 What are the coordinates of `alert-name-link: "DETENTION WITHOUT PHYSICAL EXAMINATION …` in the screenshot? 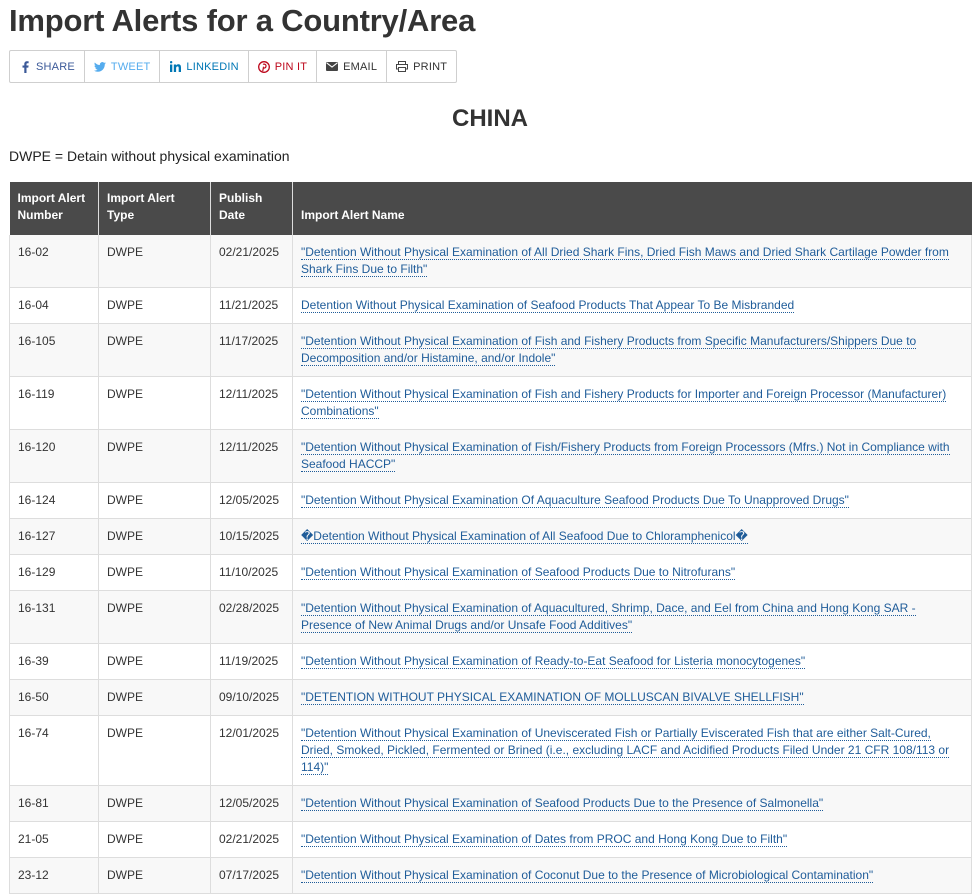 It's located at (552, 697).